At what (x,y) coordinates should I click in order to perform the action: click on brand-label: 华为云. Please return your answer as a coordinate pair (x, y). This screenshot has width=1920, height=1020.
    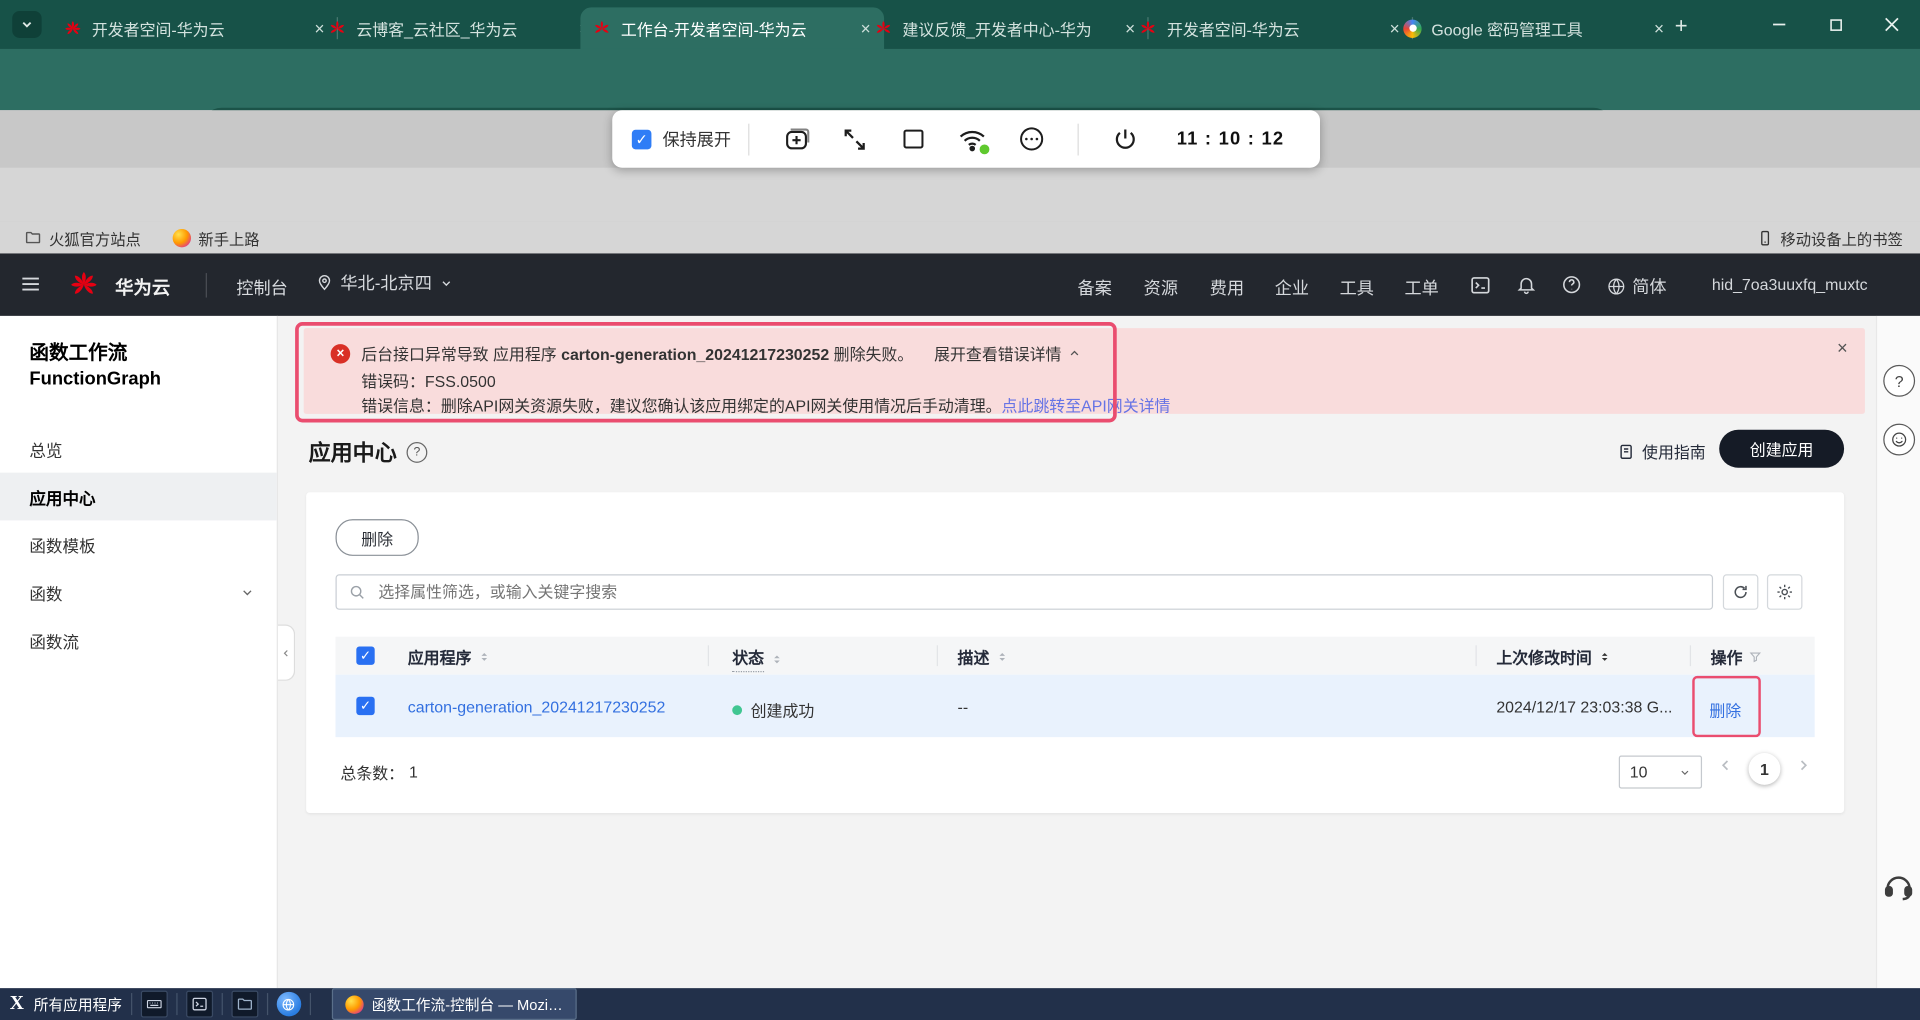
    Looking at the image, I should click on (142, 287).